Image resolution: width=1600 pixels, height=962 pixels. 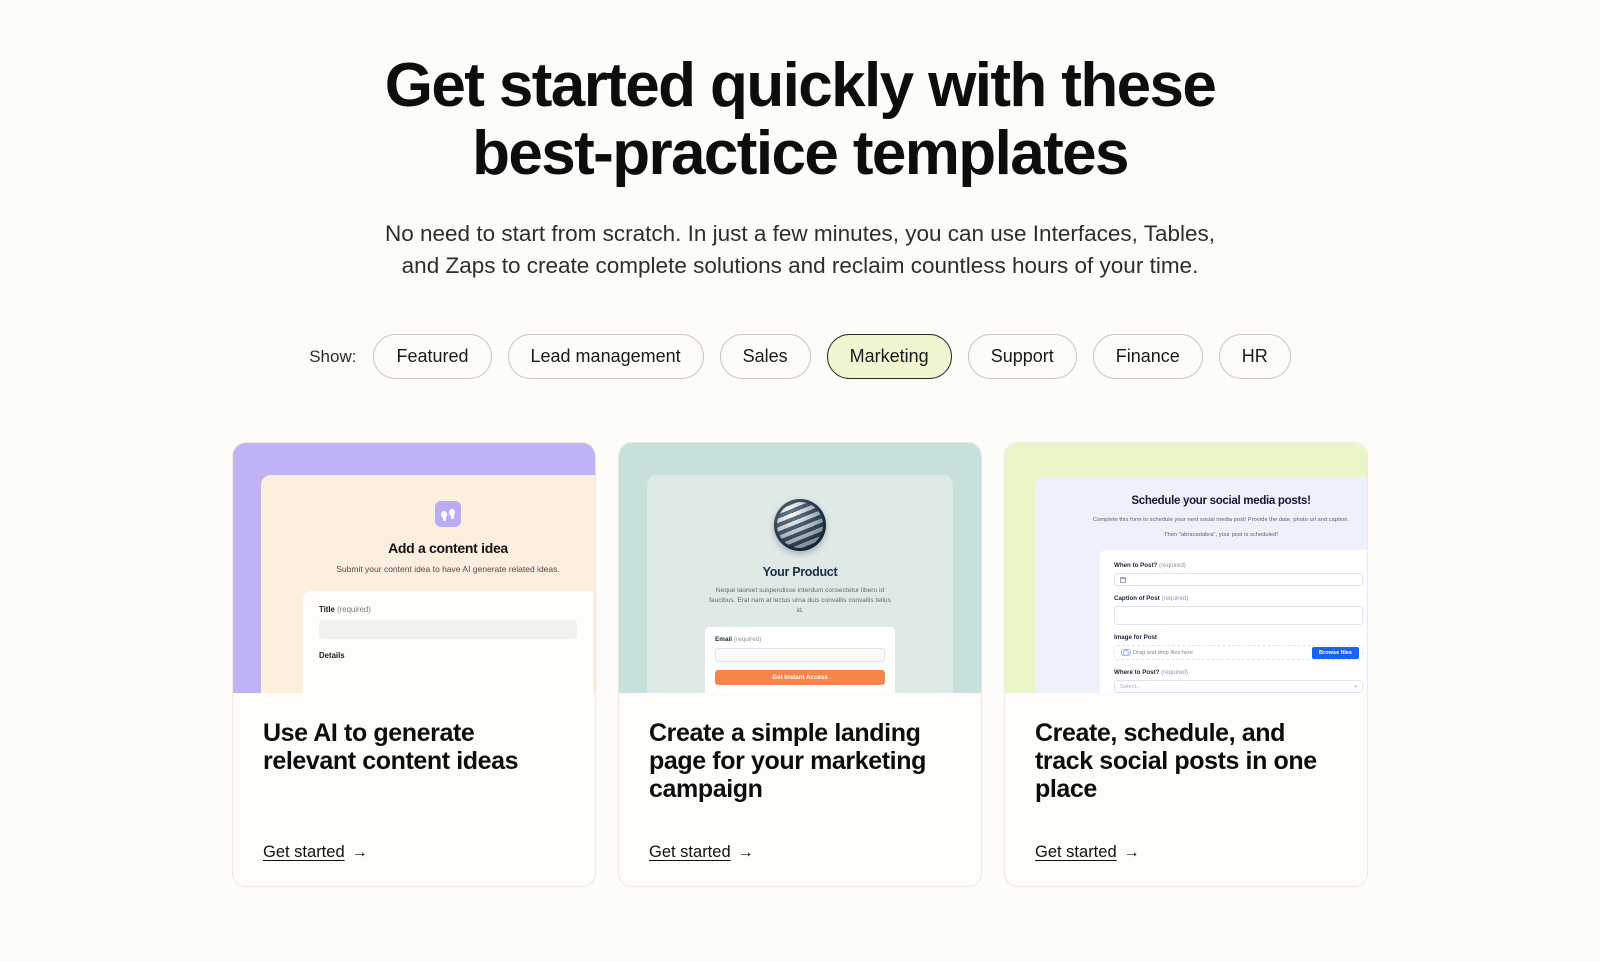 I want to click on globe-icon, so click(x=800, y=525).